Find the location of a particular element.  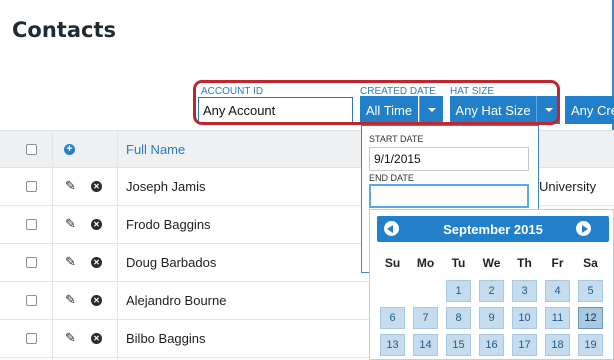

calendar-day: 17 is located at coordinates (524, 345).